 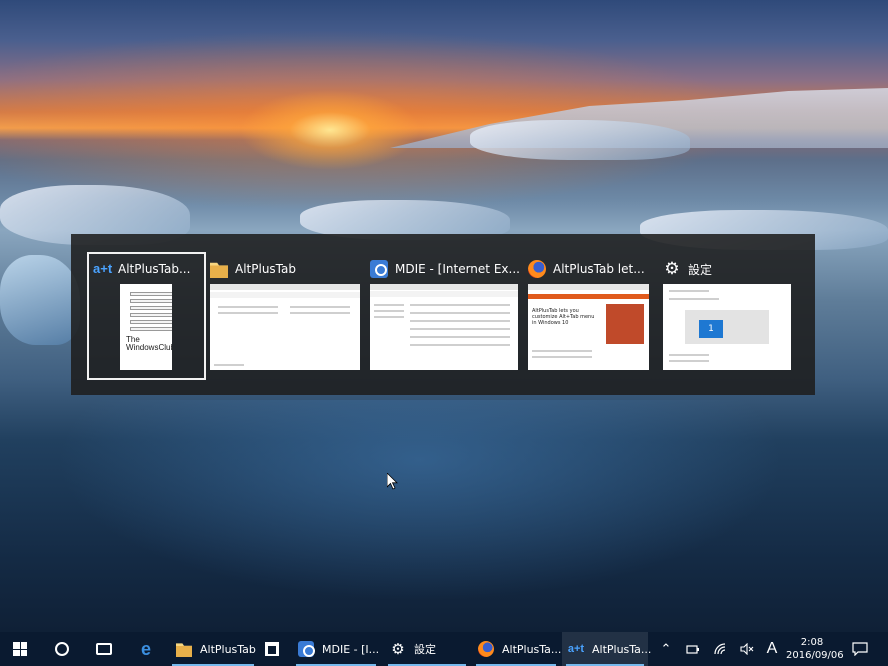 I want to click on store-button, so click(x=272, y=649).